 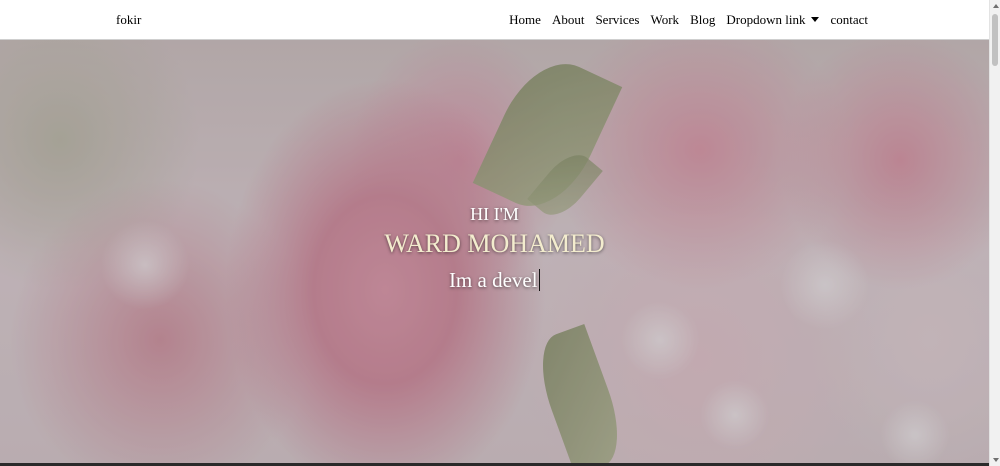 I want to click on typed-text: Im a devel, so click(x=493, y=280).